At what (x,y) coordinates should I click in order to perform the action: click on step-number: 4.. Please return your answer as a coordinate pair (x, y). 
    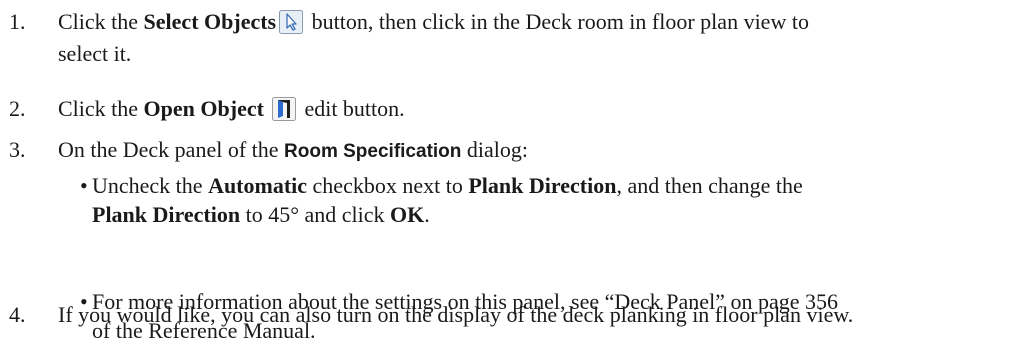
    Looking at the image, I should click on (17, 314).